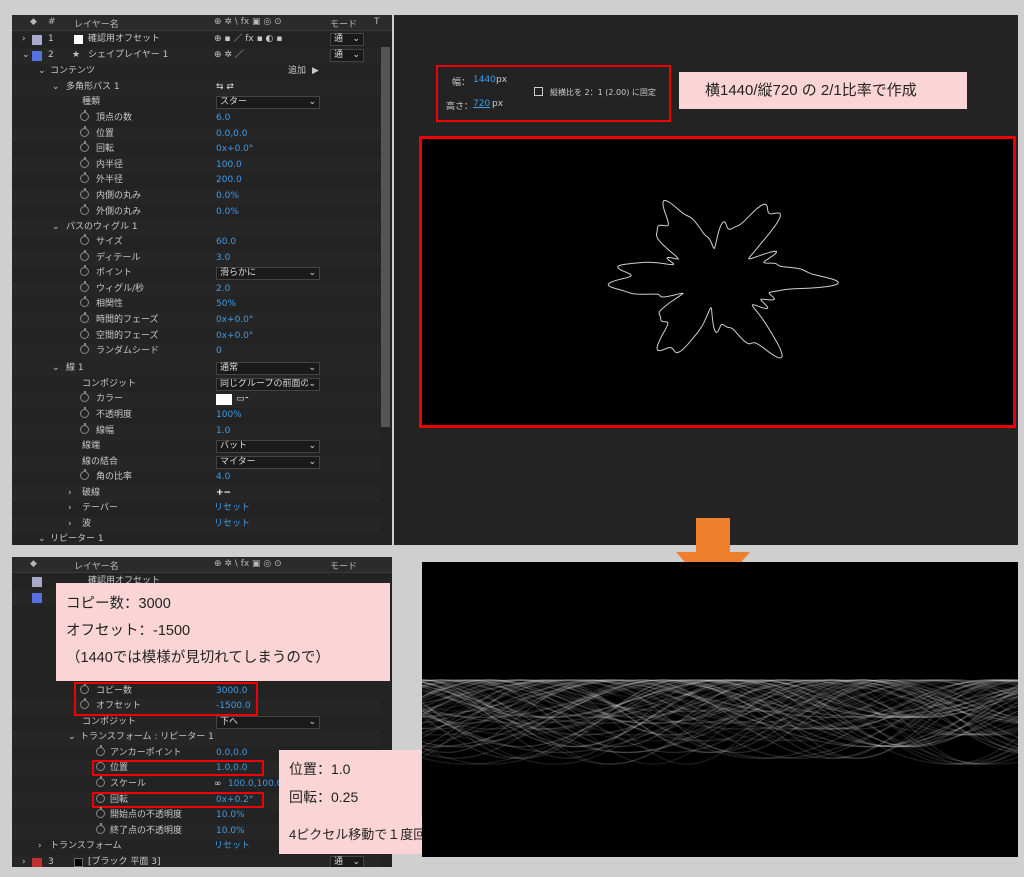 The image size is (1024, 877). I want to click on layer-name: [ブラック 平面 3], so click(124, 861).